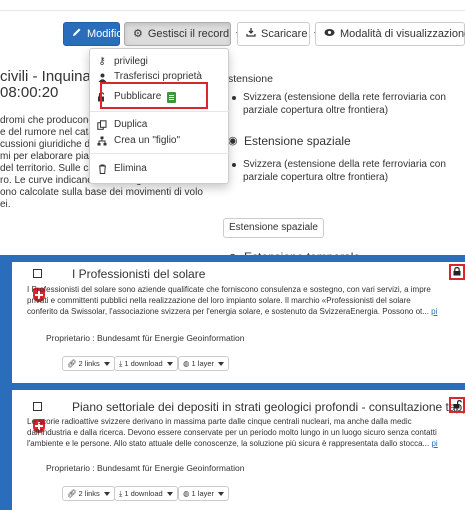 This screenshot has height=510, width=465. What do you see at coordinates (160, 125) in the screenshot?
I see `menu-item-duplica: Duplica` at bounding box center [160, 125].